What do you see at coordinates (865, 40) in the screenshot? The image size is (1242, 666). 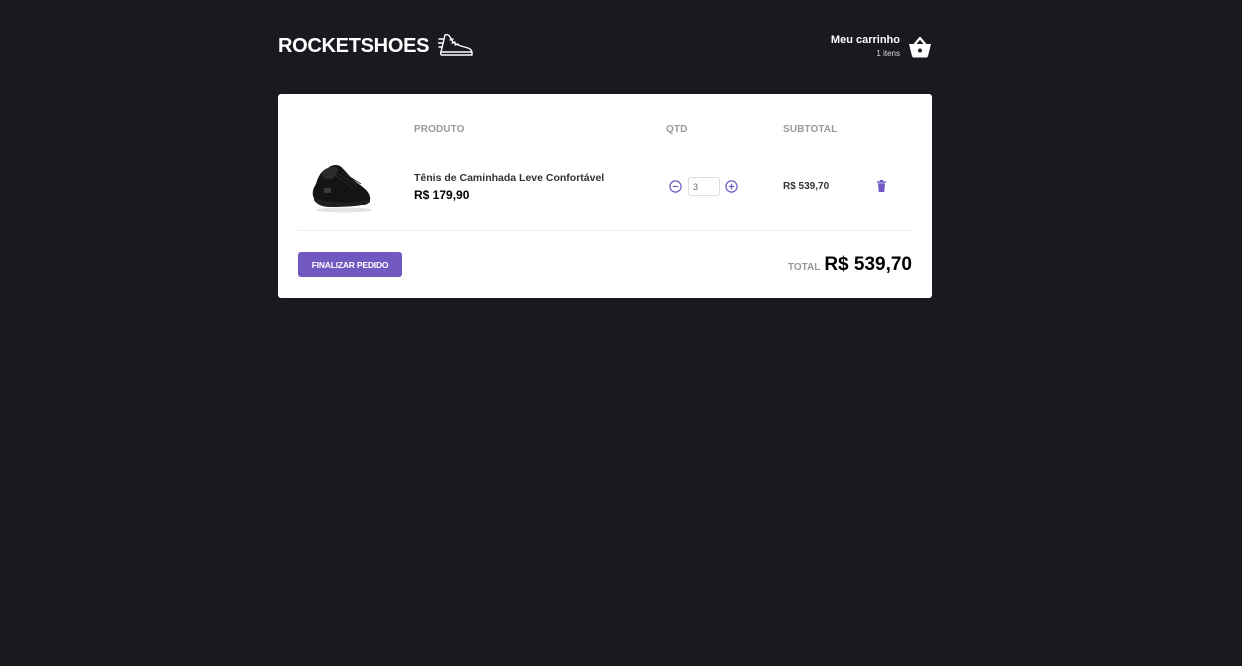 I see `cart-title: Meu carrinho` at bounding box center [865, 40].